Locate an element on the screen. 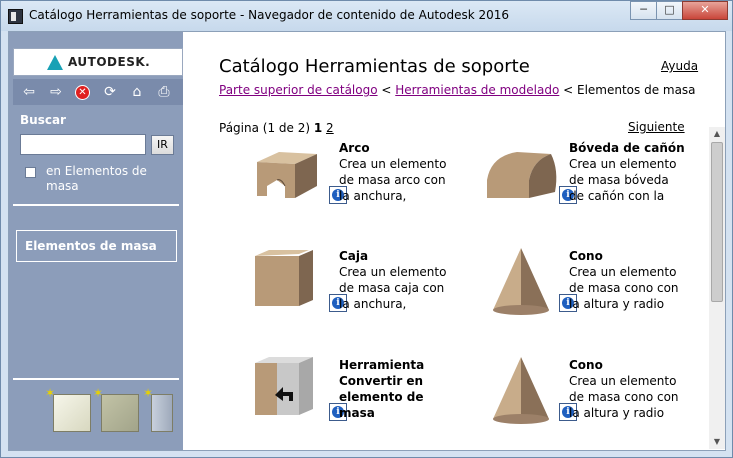 The height and width of the screenshot is (458, 733). arch-icon is located at coordinates (287, 175).